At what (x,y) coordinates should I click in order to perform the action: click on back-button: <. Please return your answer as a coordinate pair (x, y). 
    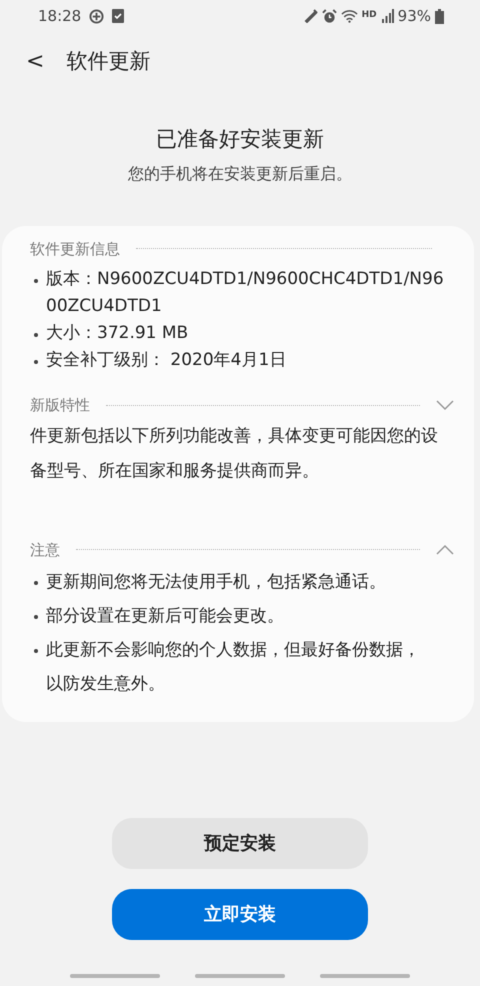
    Looking at the image, I should click on (35, 62).